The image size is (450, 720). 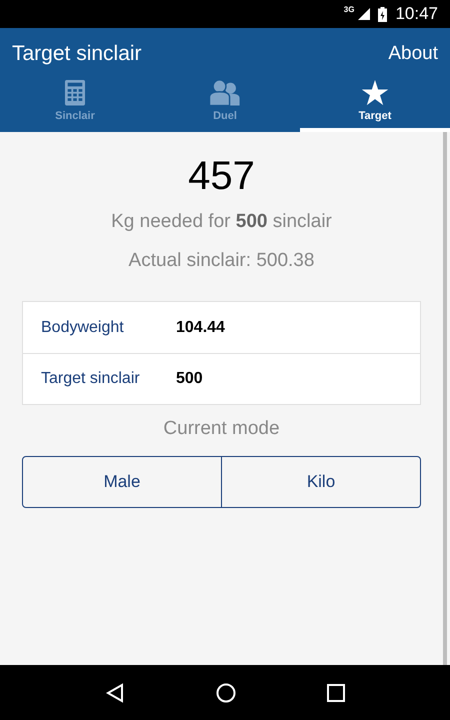 I want to click on mode-button: Kilo, so click(x=321, y=482).